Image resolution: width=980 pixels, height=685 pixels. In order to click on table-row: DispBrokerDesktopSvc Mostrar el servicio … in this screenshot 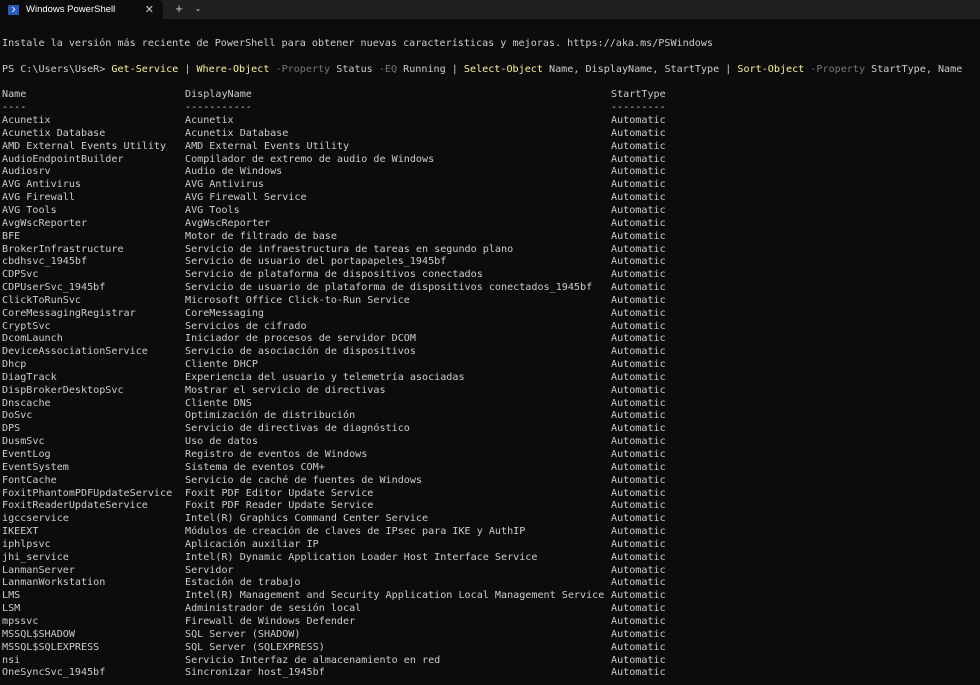, I will do `click(491, 391)`.